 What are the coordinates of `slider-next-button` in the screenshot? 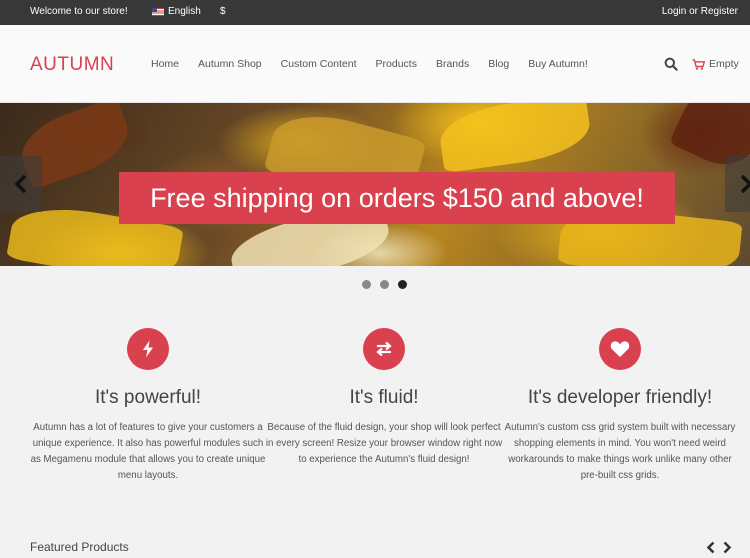 It's located at (737, 184).